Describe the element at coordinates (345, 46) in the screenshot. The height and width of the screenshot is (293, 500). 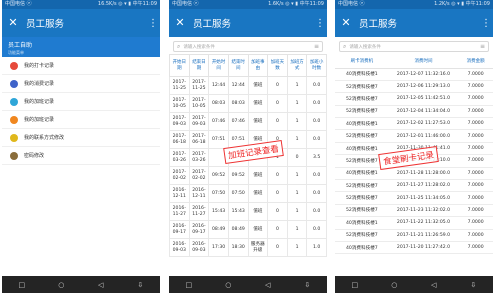
I see `search-icon: ⌕` at that location.